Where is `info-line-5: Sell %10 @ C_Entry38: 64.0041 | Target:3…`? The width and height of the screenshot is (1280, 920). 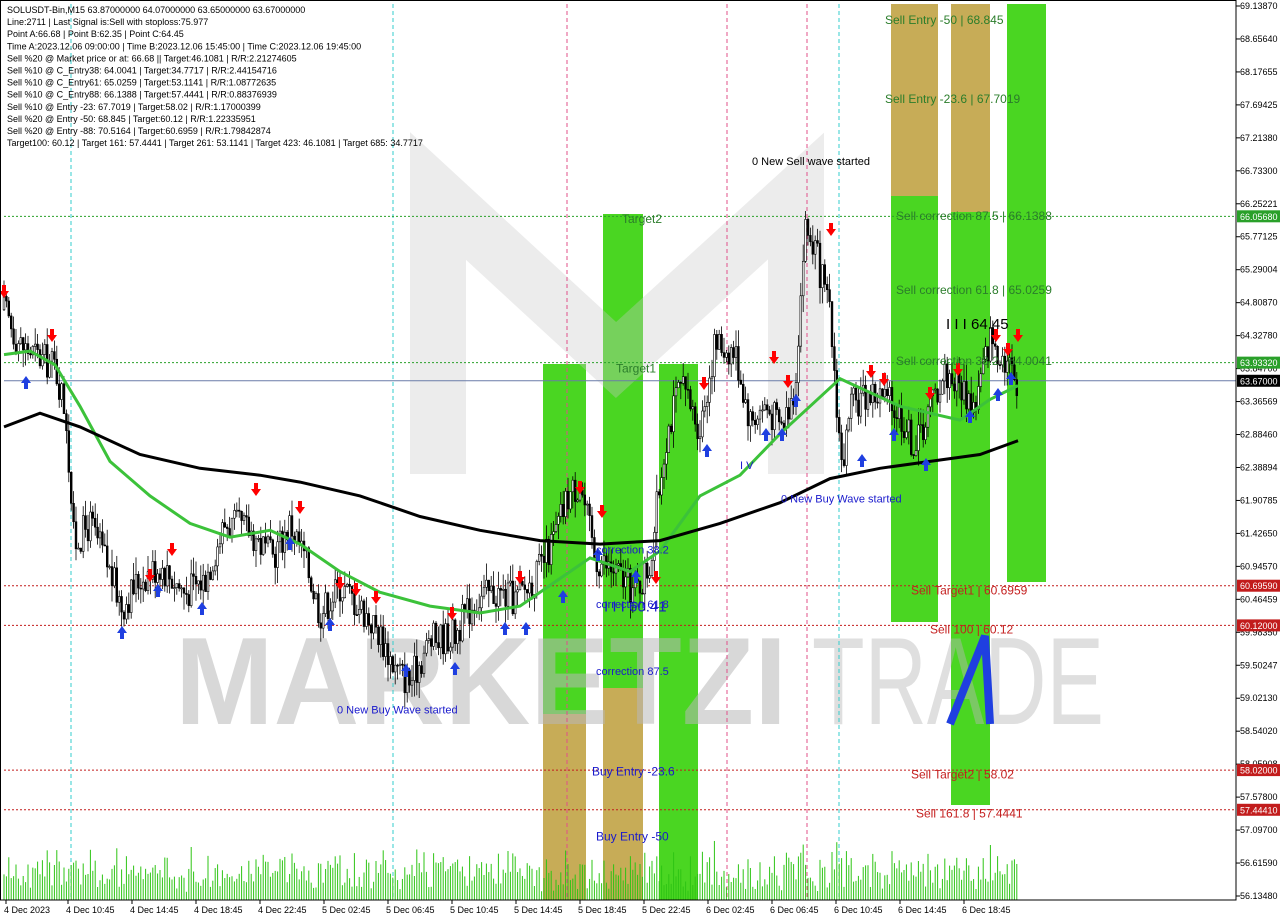
info-line-5: Sell %10 @ C_Entry38: 64.0041 | Target:3… is located at coordinates (142, 71).